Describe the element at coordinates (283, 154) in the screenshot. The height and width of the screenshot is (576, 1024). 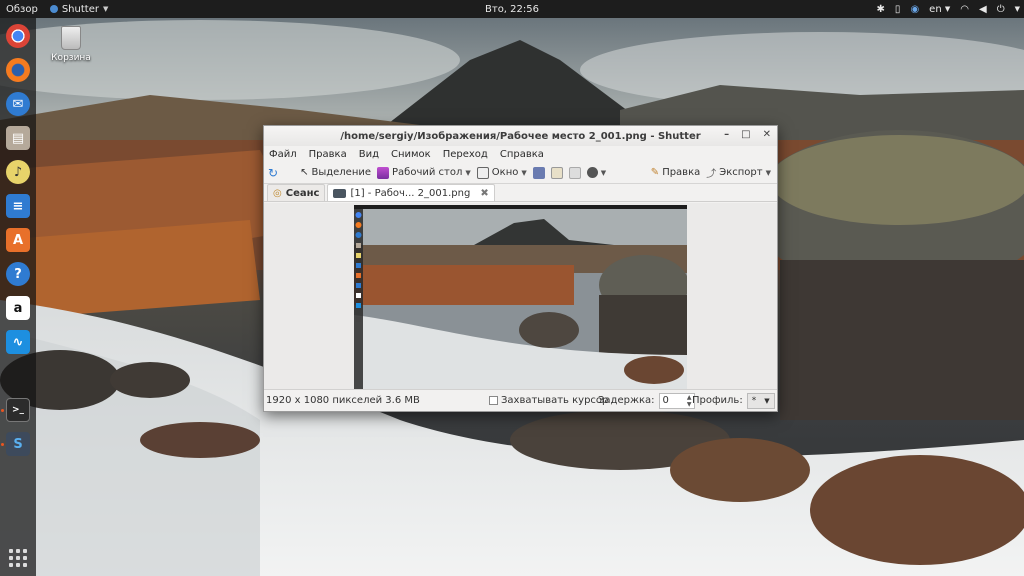
I see `menu-file: Файл` at that location.